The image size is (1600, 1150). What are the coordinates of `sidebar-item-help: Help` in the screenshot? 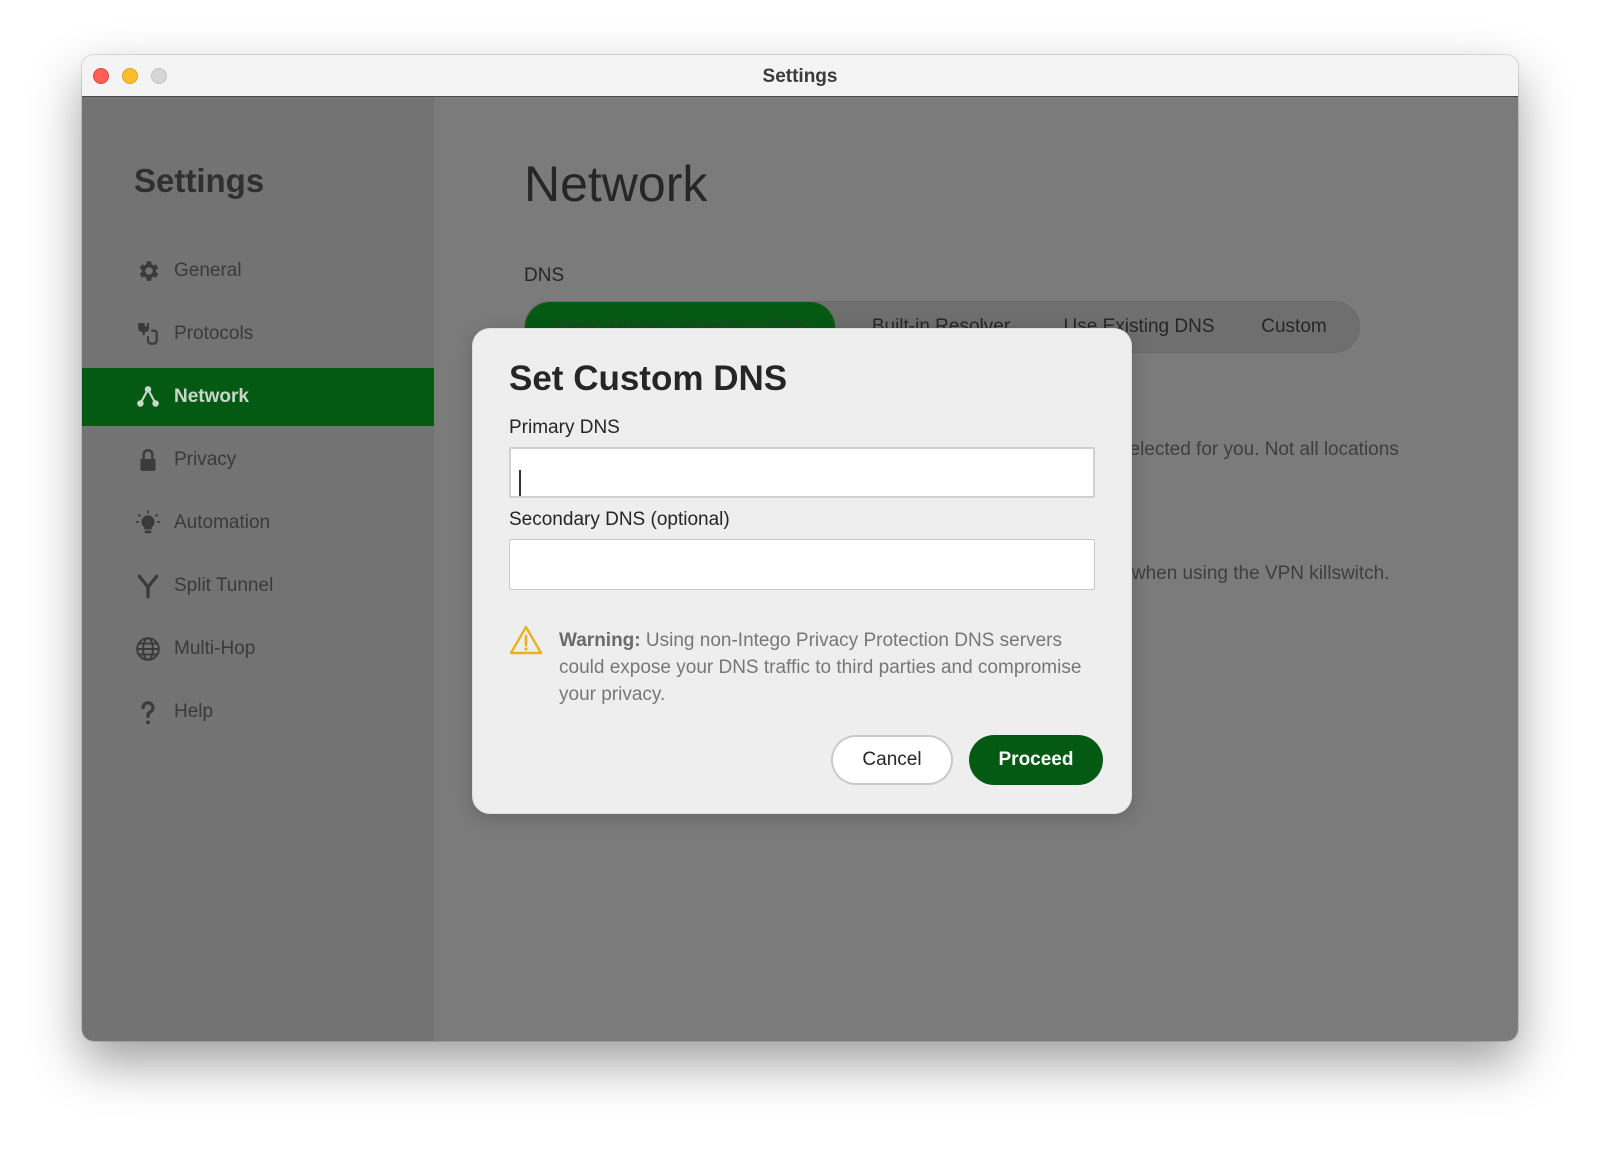 It's located at (258, 712).